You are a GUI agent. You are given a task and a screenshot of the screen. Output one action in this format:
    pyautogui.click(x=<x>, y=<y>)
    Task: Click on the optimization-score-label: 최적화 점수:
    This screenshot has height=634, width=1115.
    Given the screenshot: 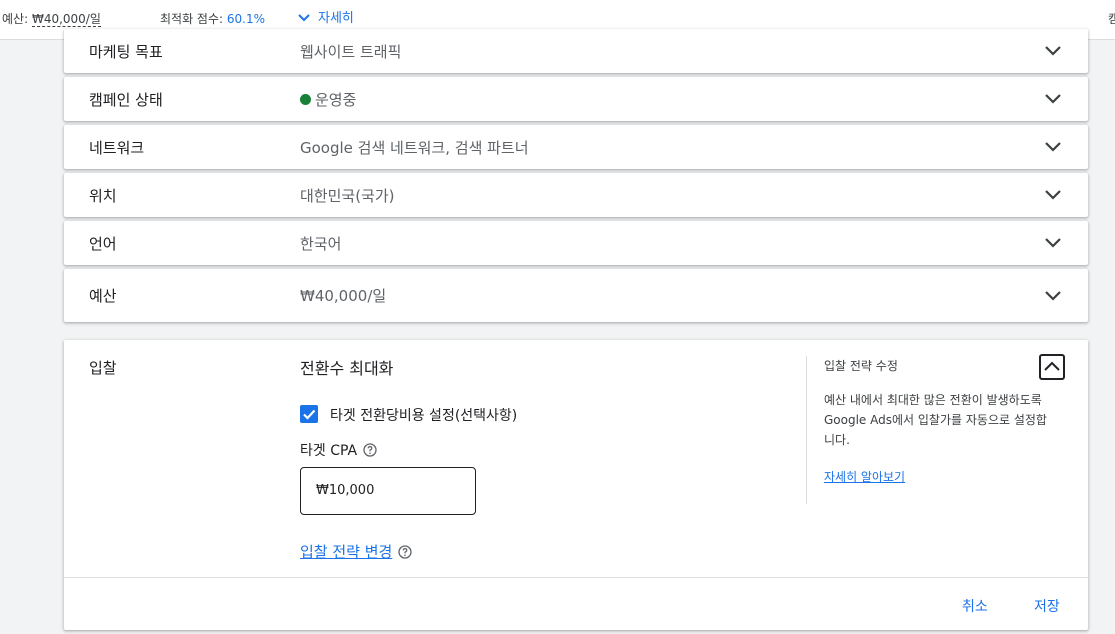 What is the action you would take?
    pyautogui.click(x=193, y=19)
    